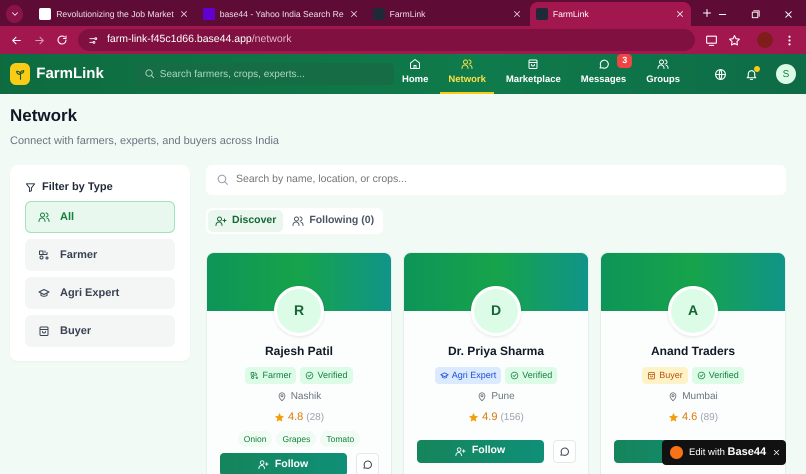  I want to click on back-icon, so click(16, 40).